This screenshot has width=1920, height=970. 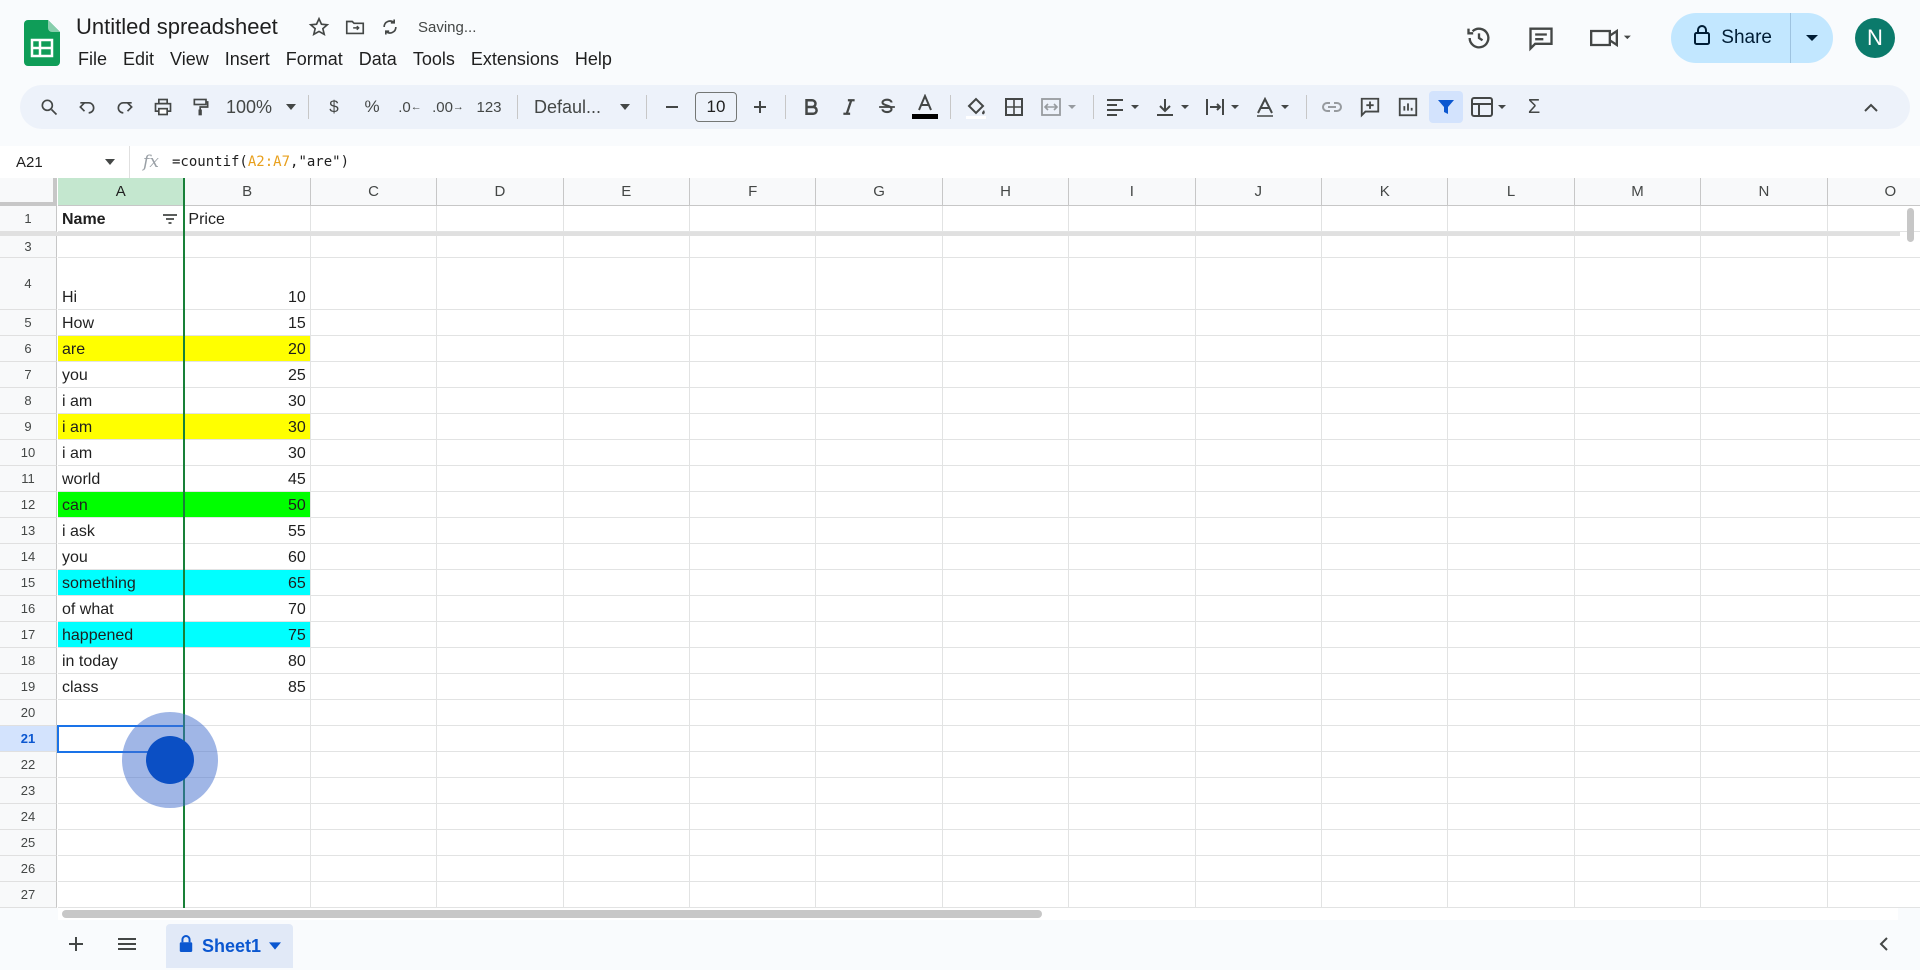 I want to click on cell-a9: i am, so click(x=121, y=427).